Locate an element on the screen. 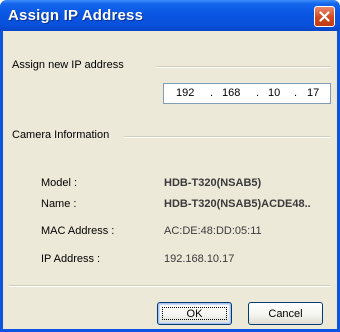 The width and height of the screenshot is (340, 332). name-value: HDB-T320(NSAB5)ACDE48.. is located at coordinates (237, 204).